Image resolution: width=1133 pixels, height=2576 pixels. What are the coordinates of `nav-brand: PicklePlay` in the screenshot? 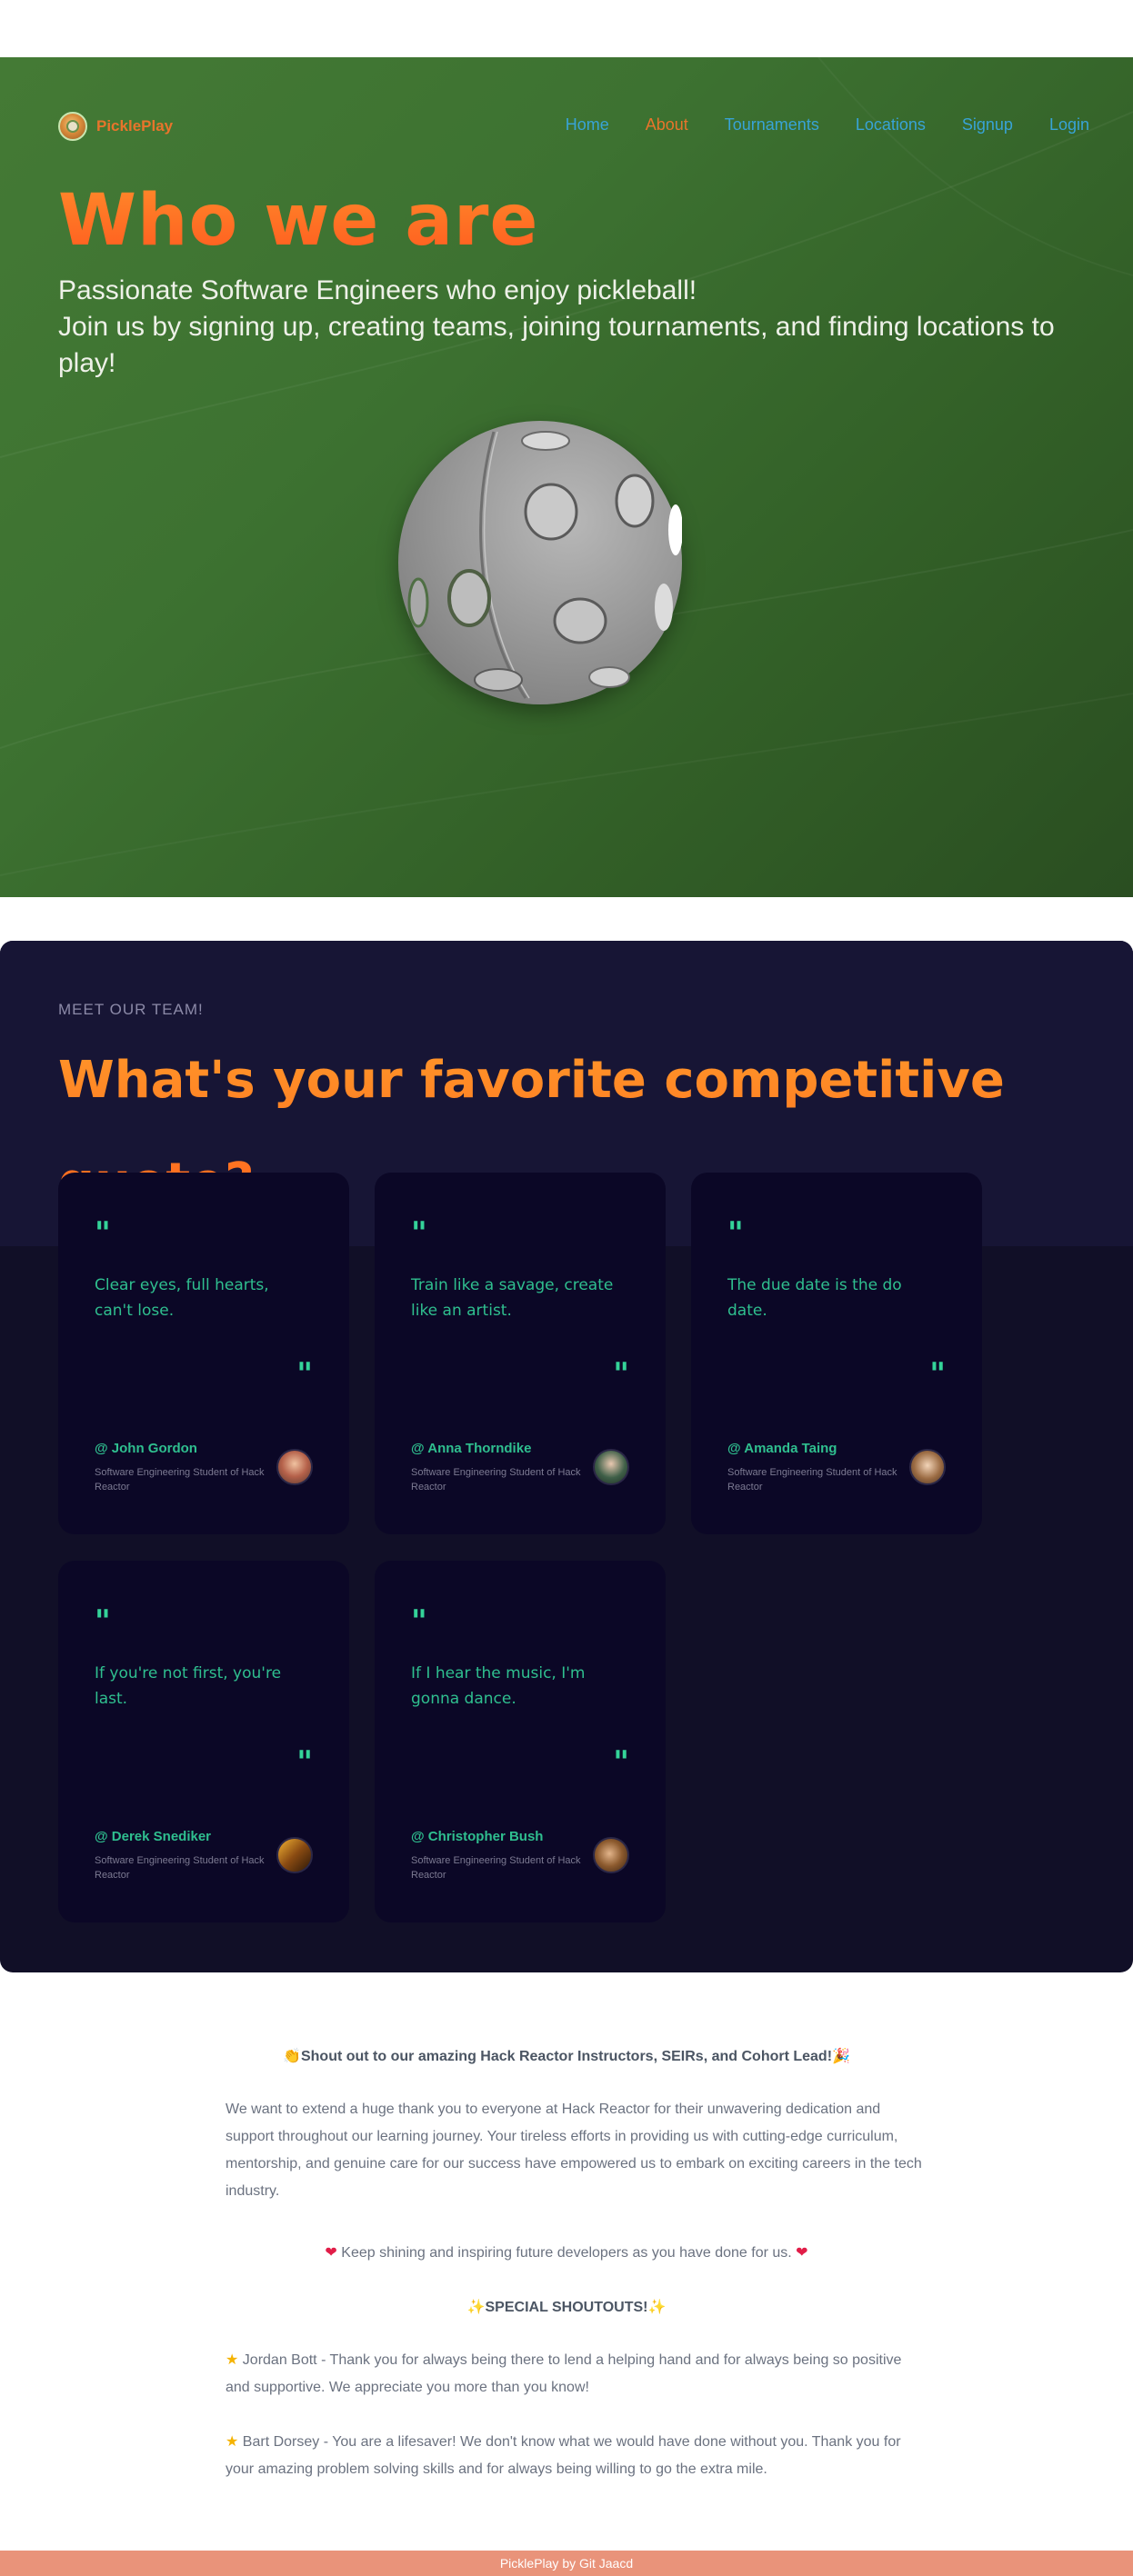 It's located at (115, 127).